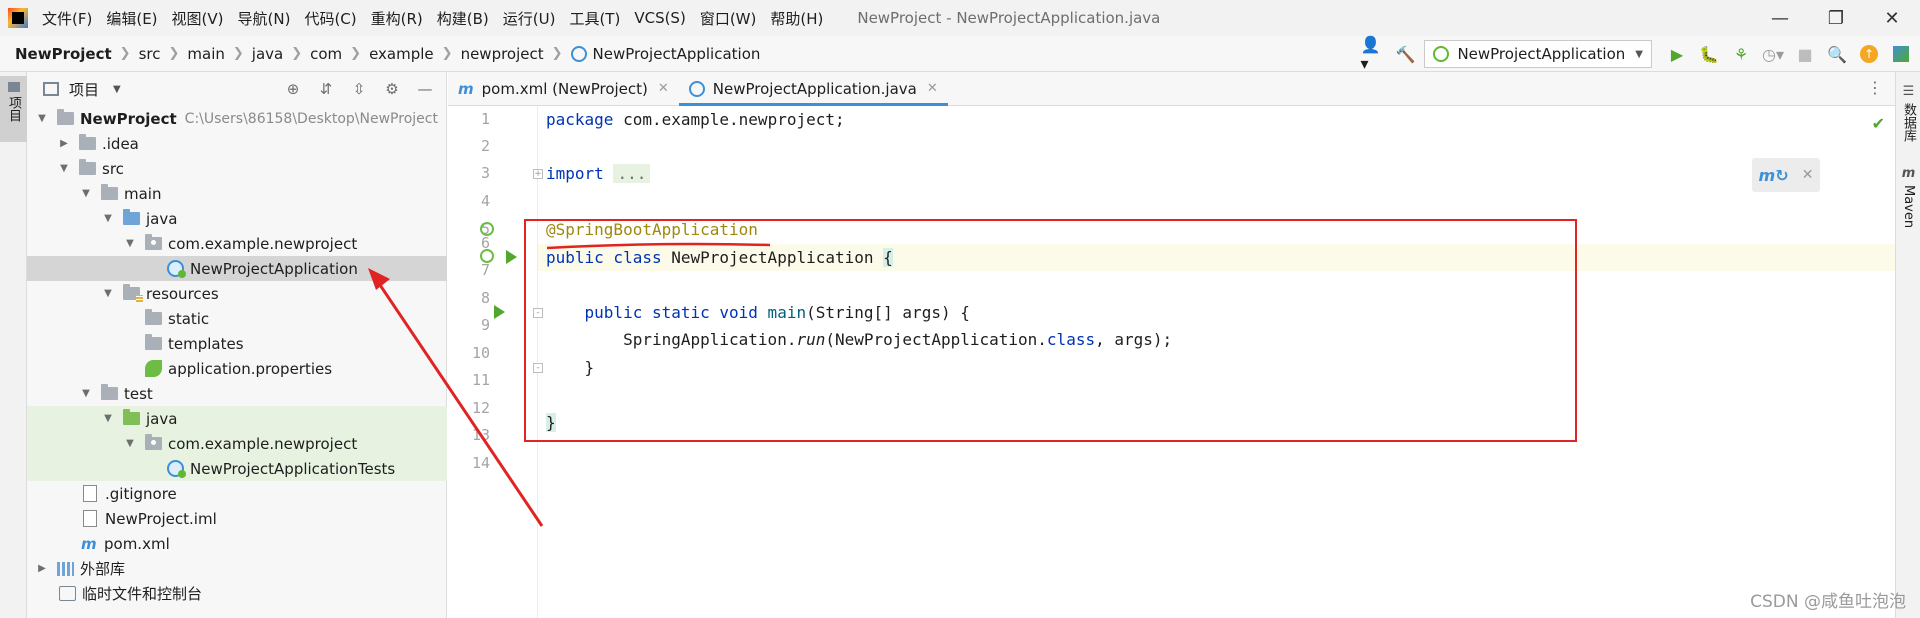 Image resolution: width=1920 pixels, height=618 pixels. What do you see at coordinates (511, 257) in the screenshot?
I see `run-class-icon` at bounding box center [511, 257].